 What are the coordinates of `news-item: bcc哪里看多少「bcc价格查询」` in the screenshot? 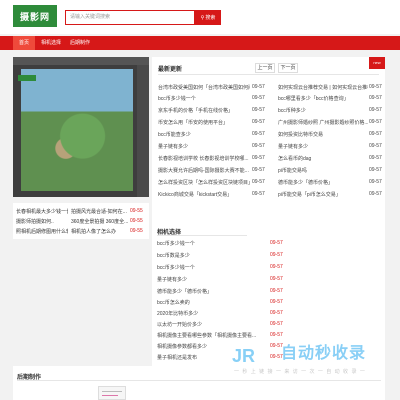 It's located at (323, 98).